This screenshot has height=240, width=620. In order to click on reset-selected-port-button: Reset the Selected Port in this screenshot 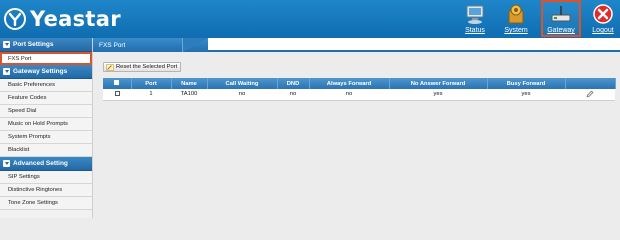, I will do `click(142, 67)`.